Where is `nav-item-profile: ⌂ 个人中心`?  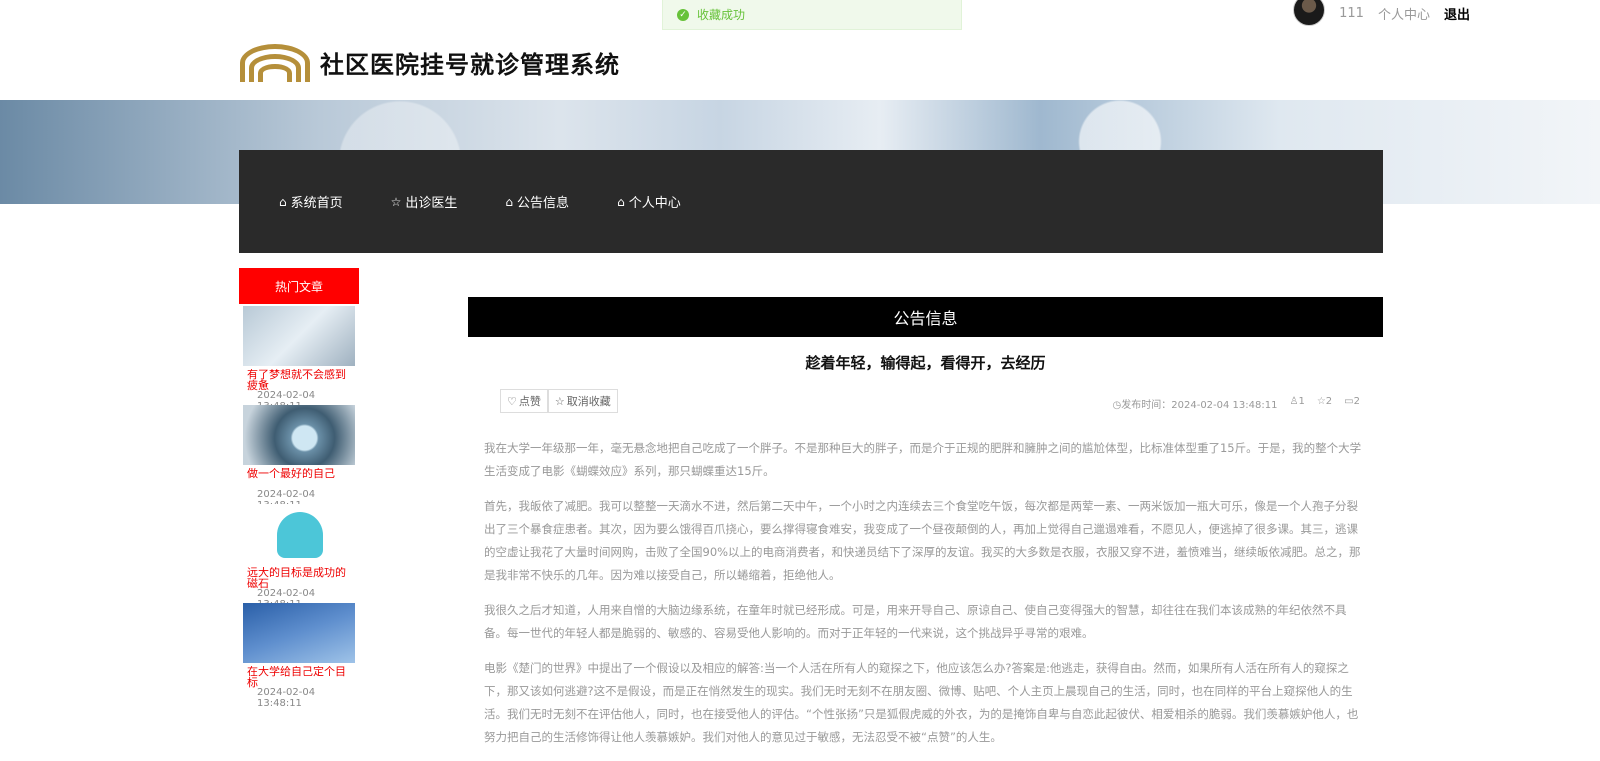
nav-item-profile: ⌂ 个人中心 is located at coordinates (649, 202).